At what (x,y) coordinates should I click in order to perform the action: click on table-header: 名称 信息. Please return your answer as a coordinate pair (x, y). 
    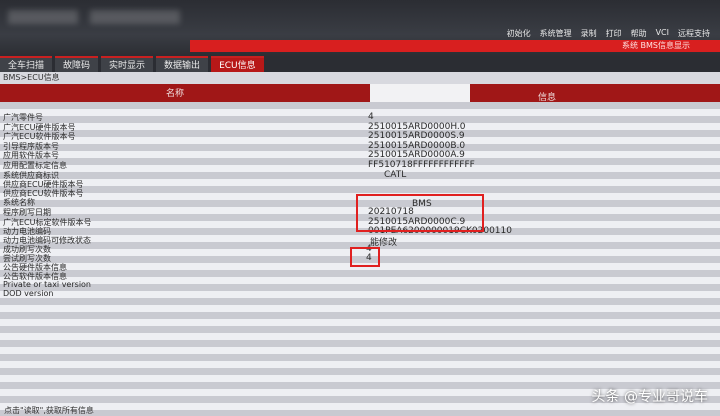
    Looking at the image, I should click on (360, 96).